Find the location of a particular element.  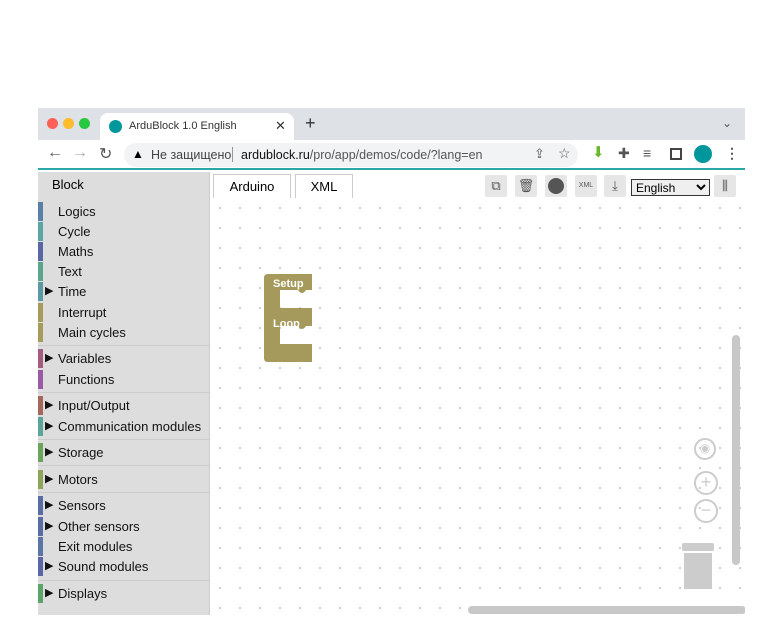

download-button: ⤓ is located at coordinates (615, 186).